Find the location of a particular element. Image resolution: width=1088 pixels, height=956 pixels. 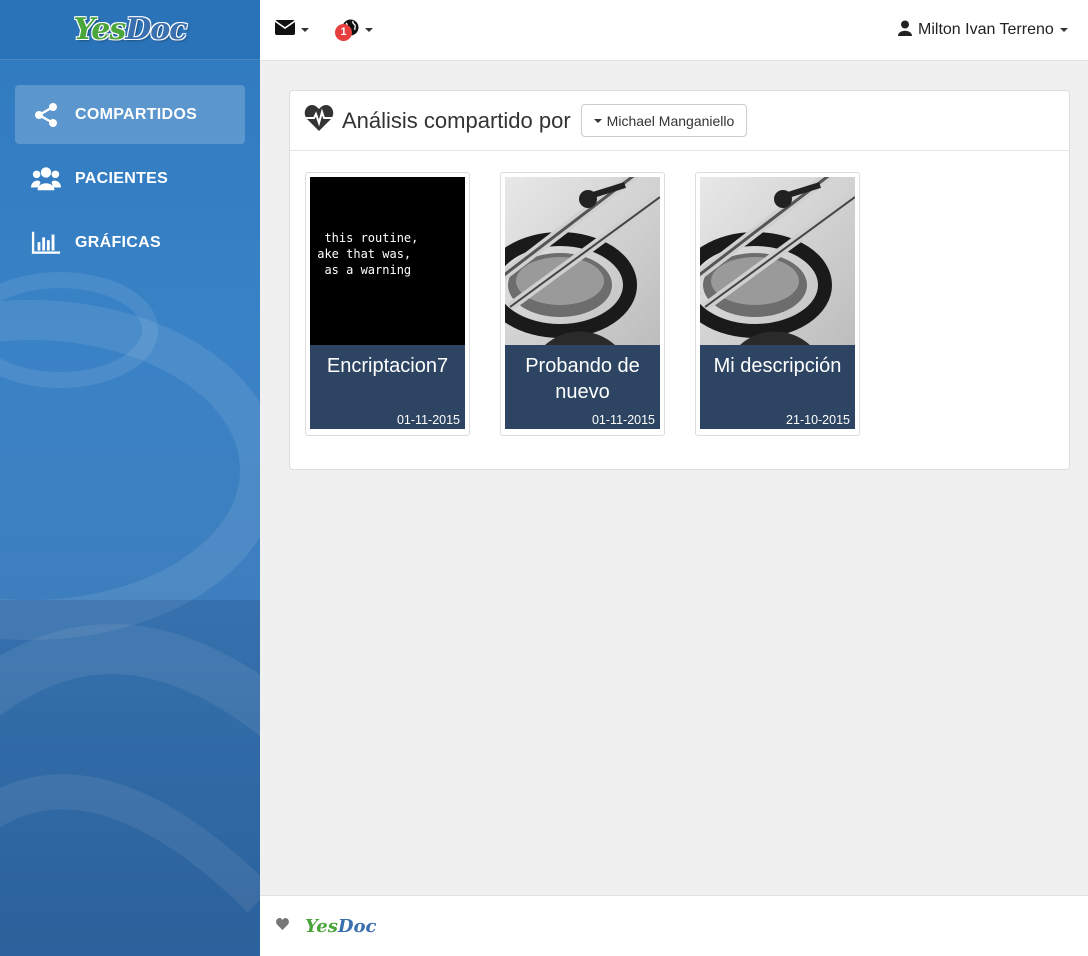

user-menu-dropdown: Milton Ivan Terreno is located at coordinates (983, 30).